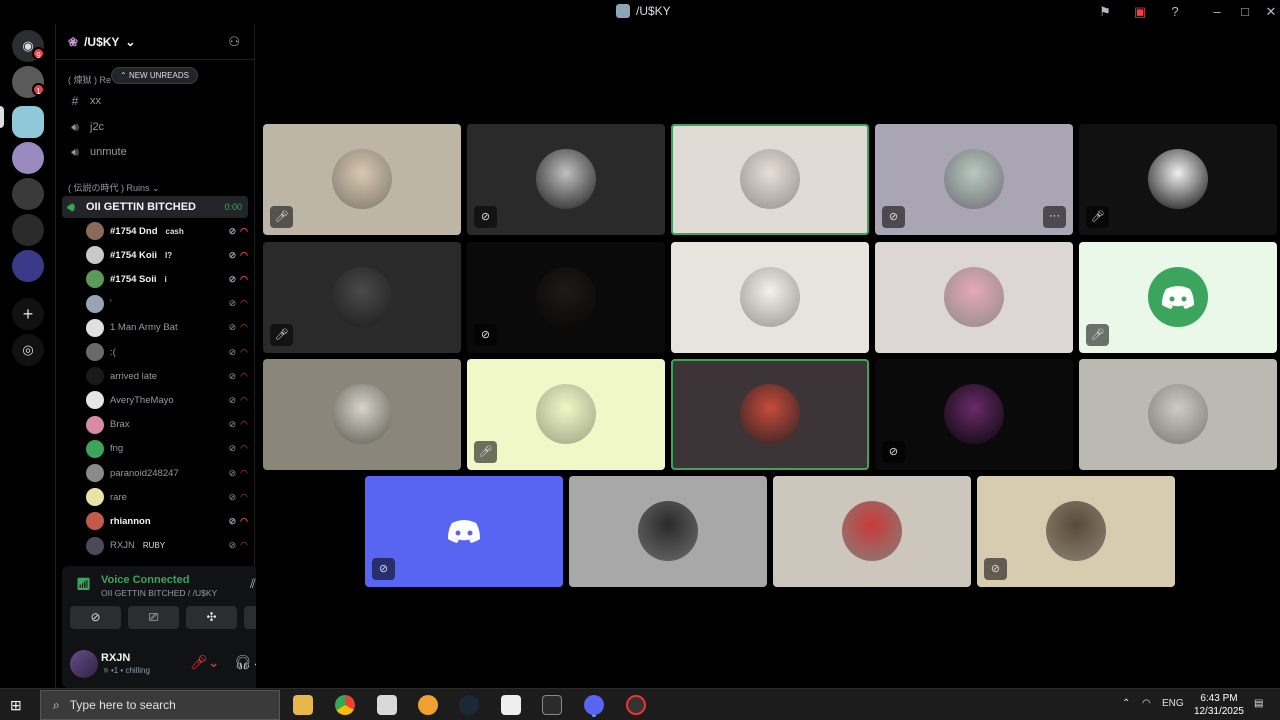 The height and width of the screenshot is (720, 1280). I want to click on channel-unmute: 🔊︎ unmute, so click(155, 152).